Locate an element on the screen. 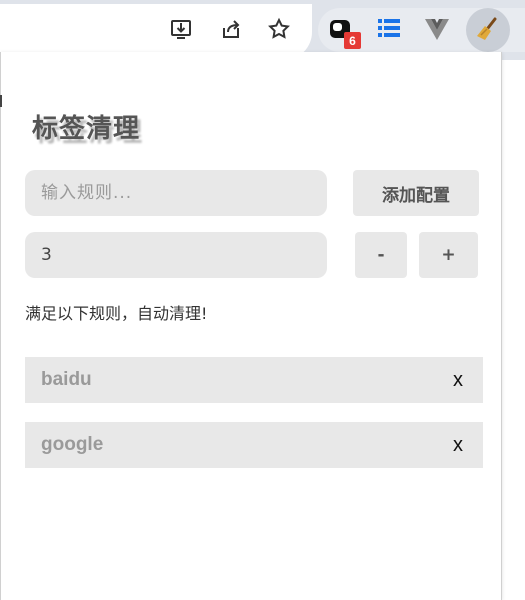  rules-hint: 满足以下规则，自动清理! is located at coordinates (116, 313).